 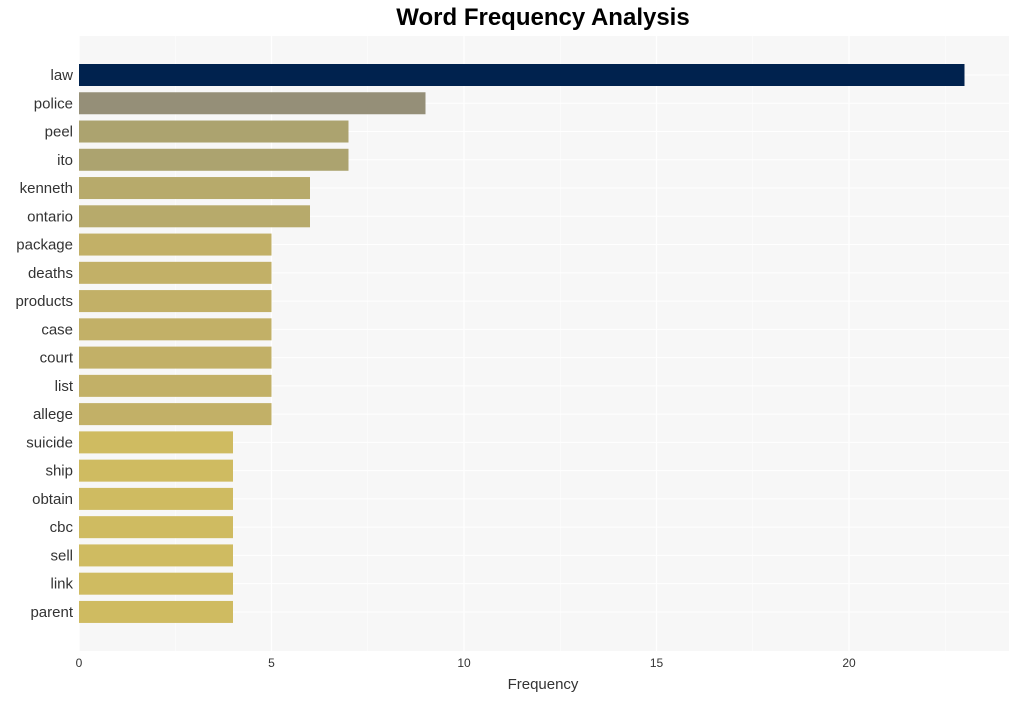 What do you see at coordinates (156, 442) in the screenshot?
I see `bar-suicide` at bounding box center [156, 442].